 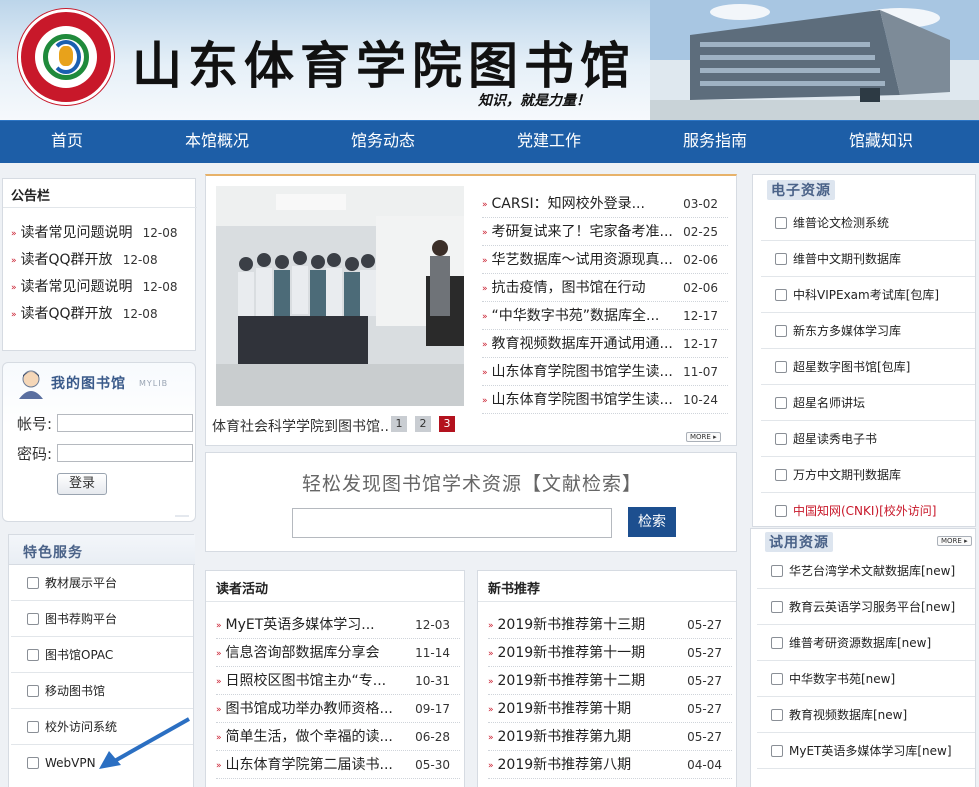 I want to click on login-button: 登录, so click(x=82, y=484).